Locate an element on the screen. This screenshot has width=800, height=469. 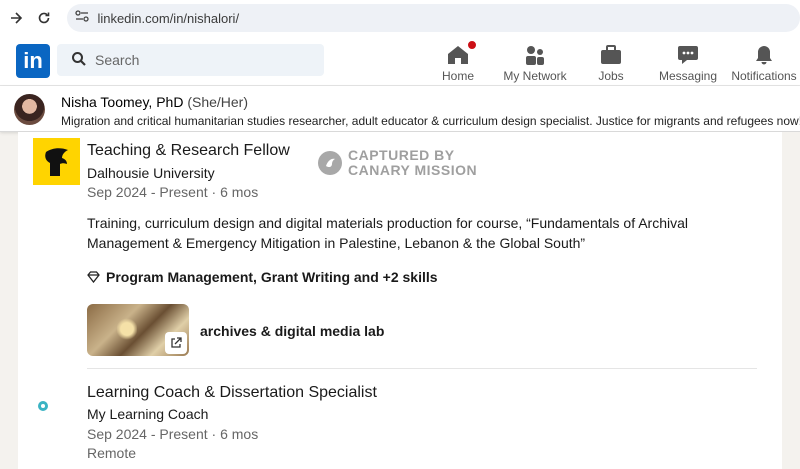
experience-org-2: My Learning Coach is located at coordinates (148, 414).